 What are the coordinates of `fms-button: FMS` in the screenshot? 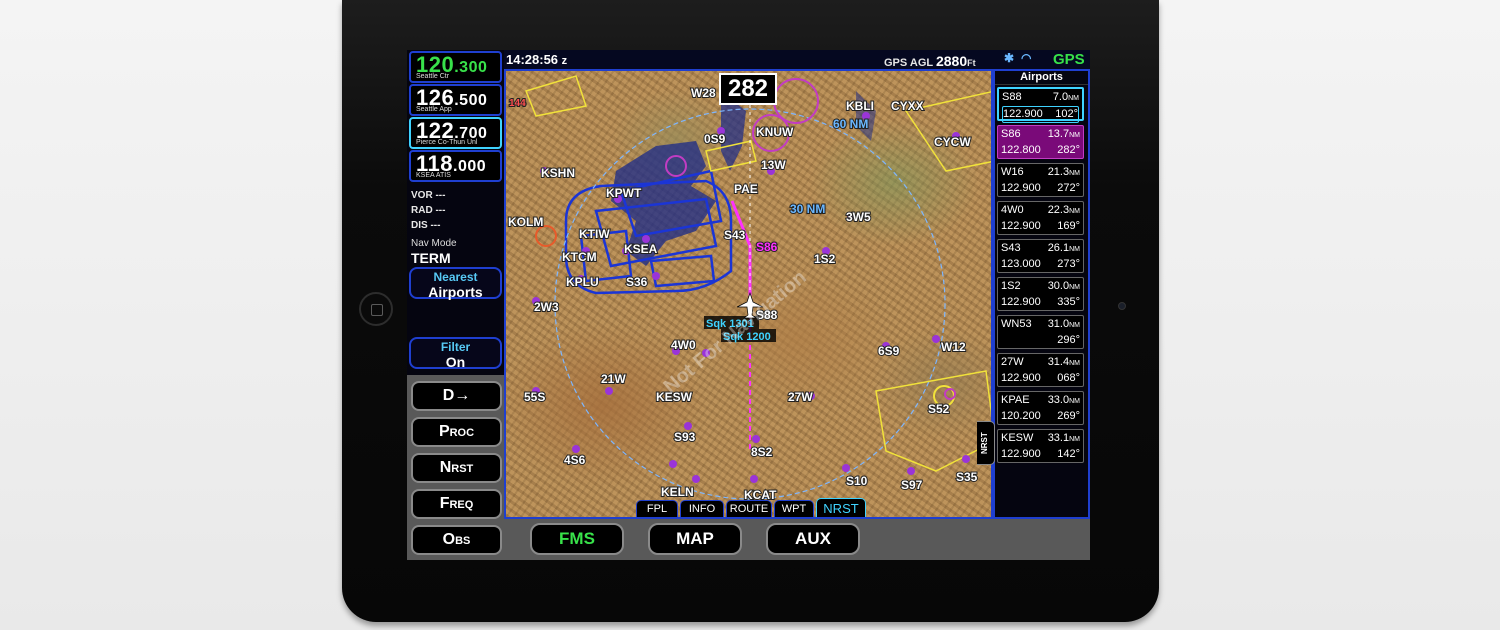 It's located at (577, 539).